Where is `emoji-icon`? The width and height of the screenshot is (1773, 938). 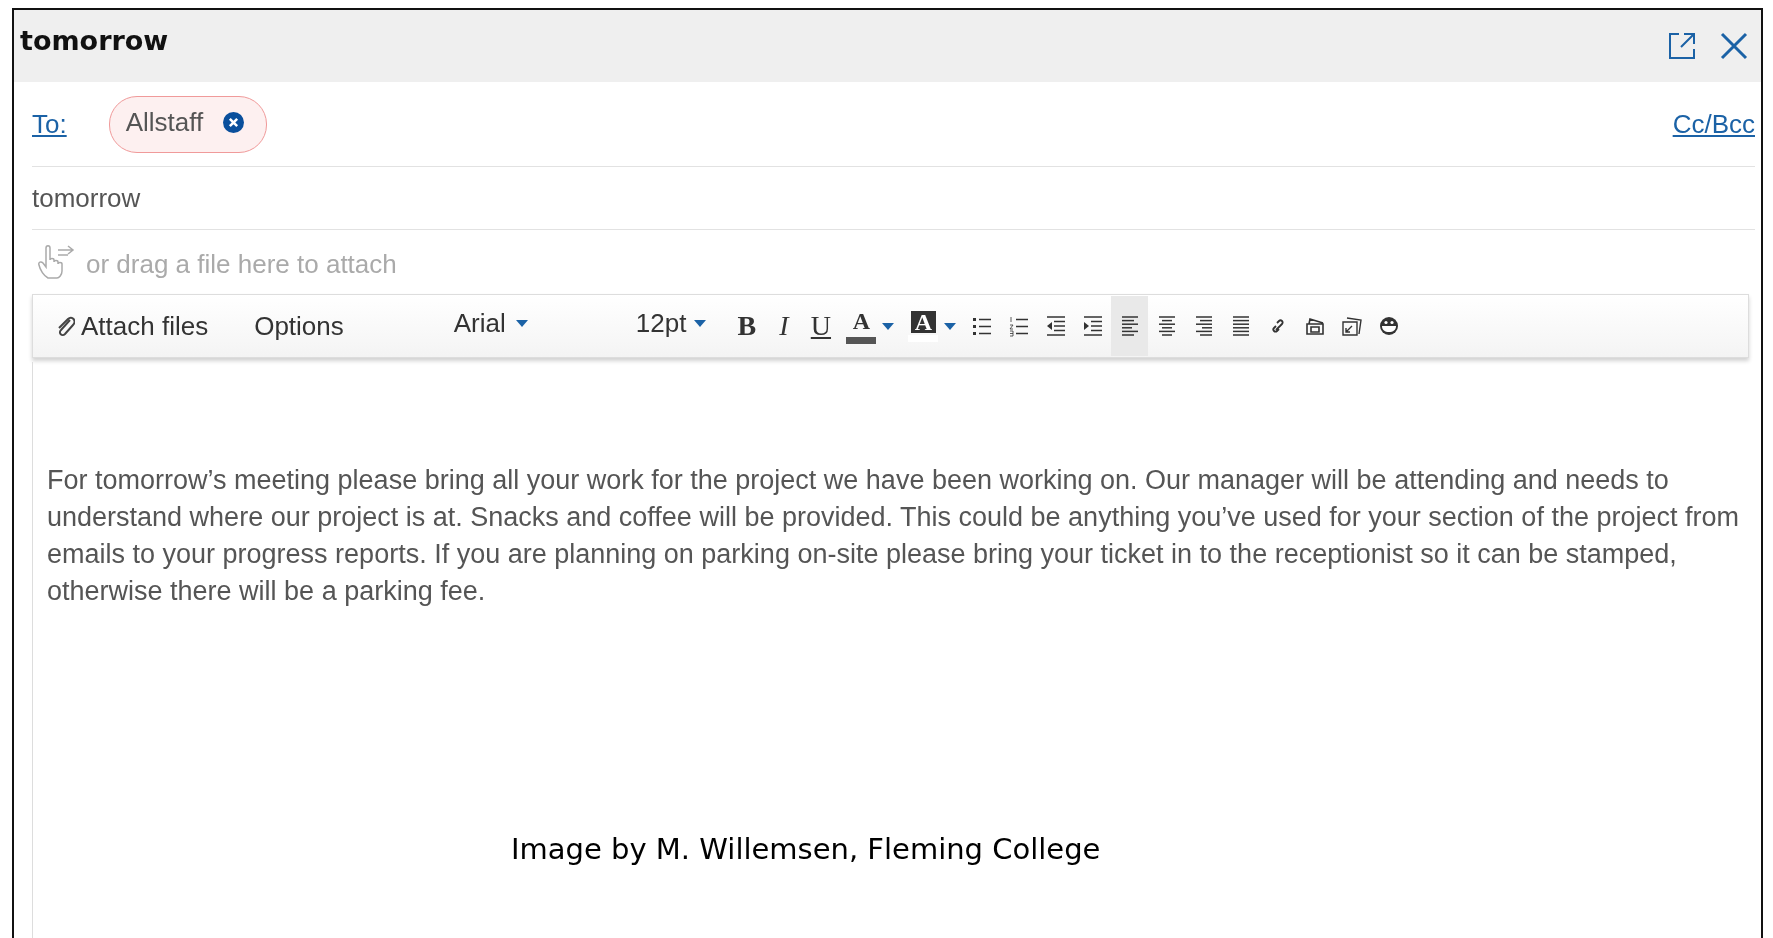 emoji-icon is located at coordinates (1388, 326).